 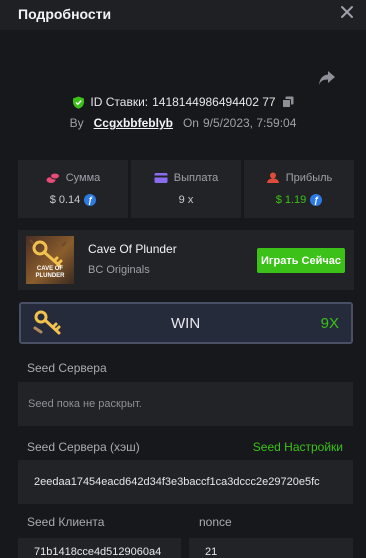 What do you see at coordinates (190, 123) in the screenshot?
I see `on-label: On` at bounding box center [190, 123].